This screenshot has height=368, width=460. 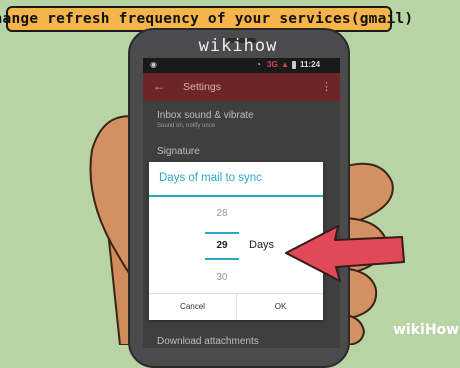 What do you see at coordinates (409, 330) in the screenshot?
I see `logo-wiki: wiki` at bounding box center [409, 330].